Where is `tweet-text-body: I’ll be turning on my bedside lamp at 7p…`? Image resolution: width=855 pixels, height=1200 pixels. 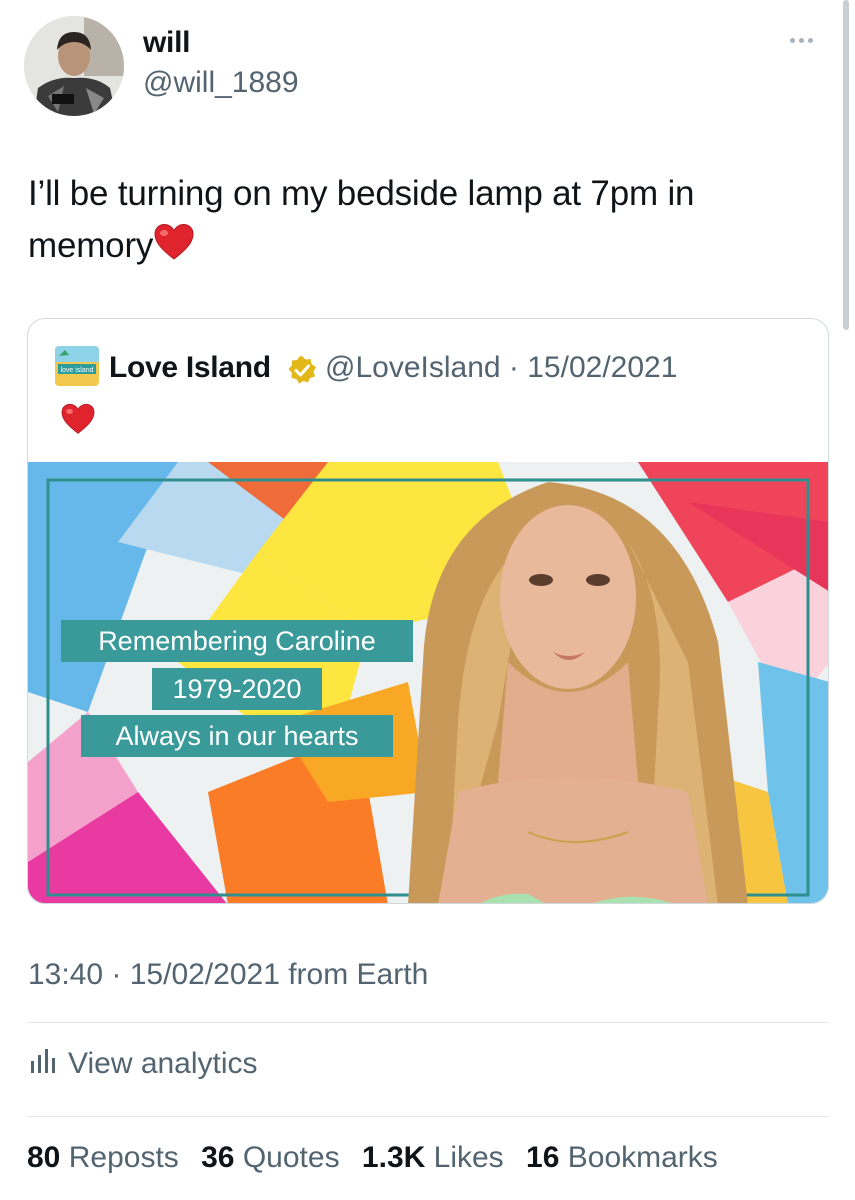
tweet-text-body: I’ll be turning on my bedside lamp at 7p… is located at coordinates (361, 219).